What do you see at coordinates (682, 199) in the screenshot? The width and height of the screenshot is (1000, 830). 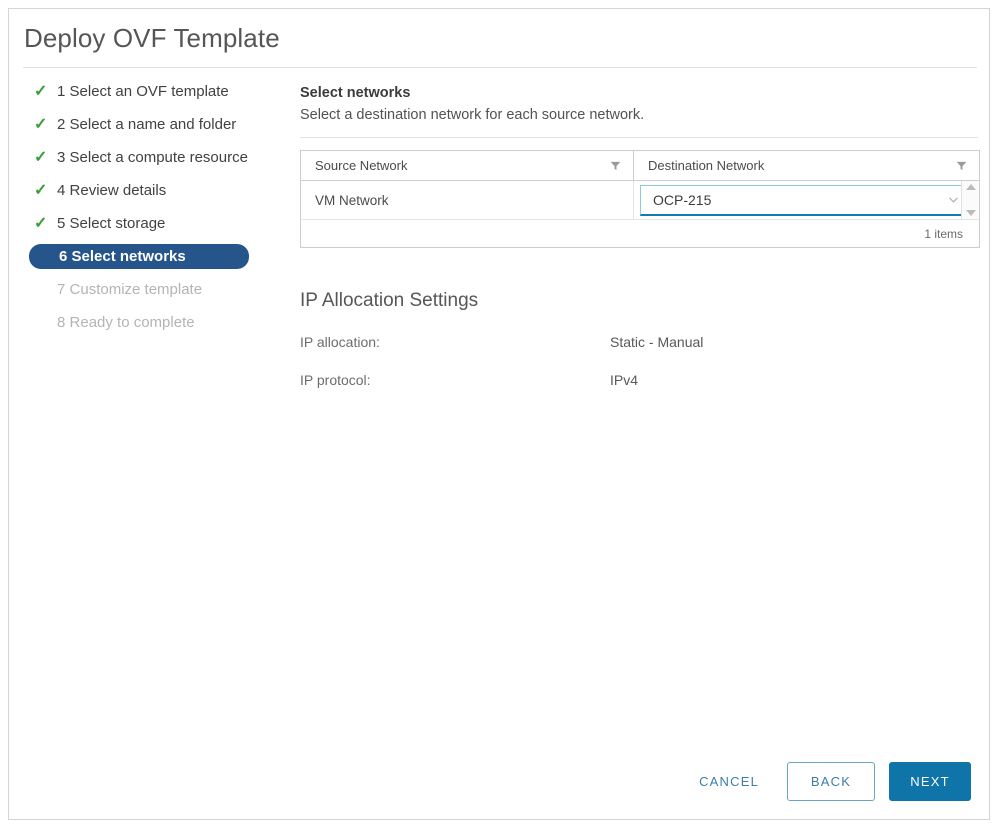 I see `destination-network-select-value: OCP-215` at bounding box center [682, 199].